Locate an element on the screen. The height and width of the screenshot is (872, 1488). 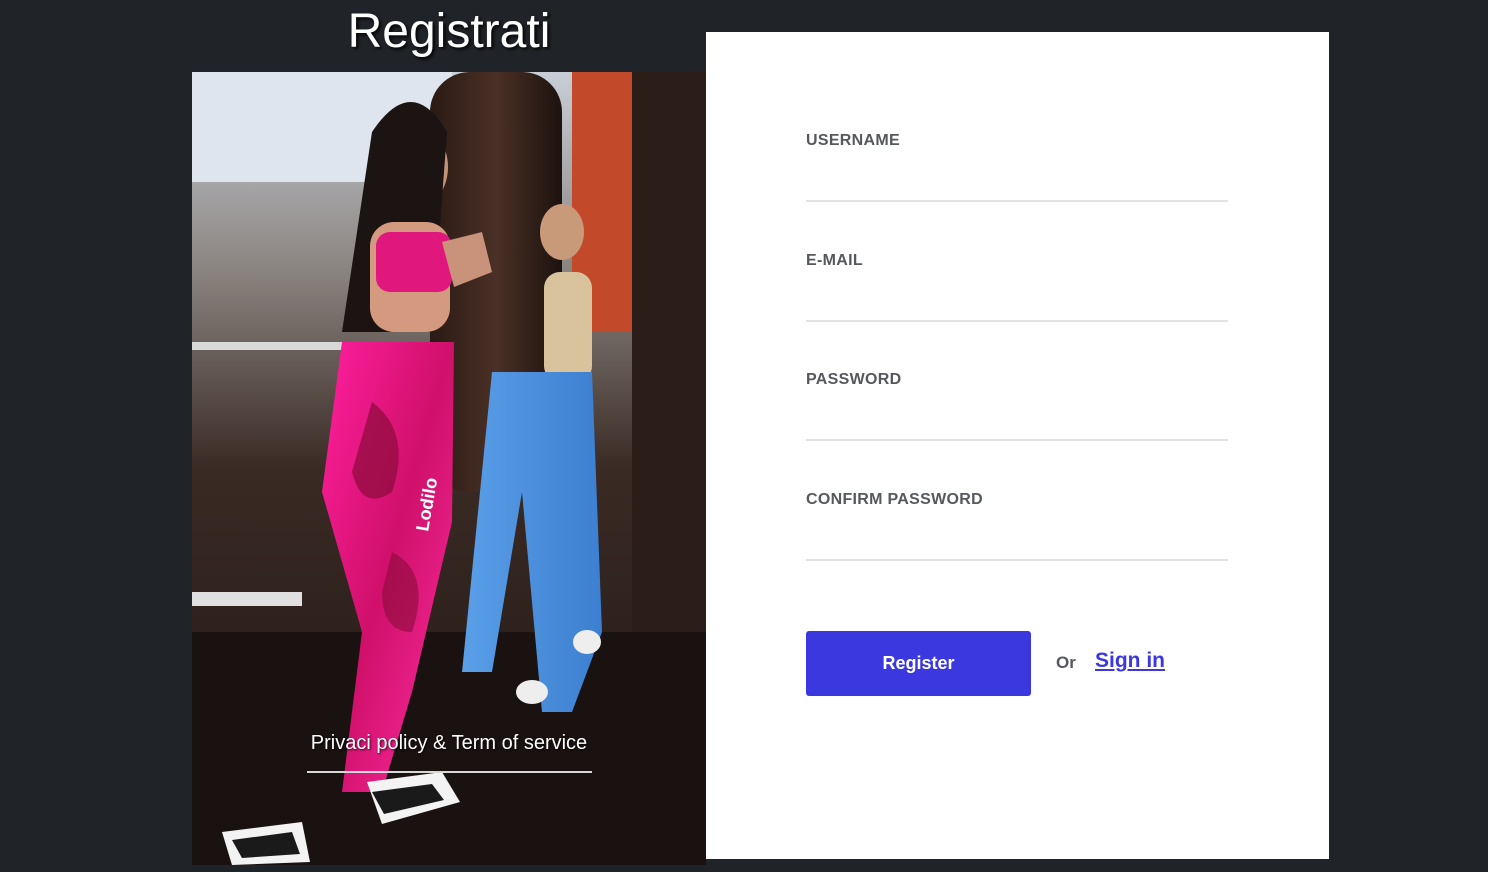
username-label: USERNAME is located at coordinates (853, 140).